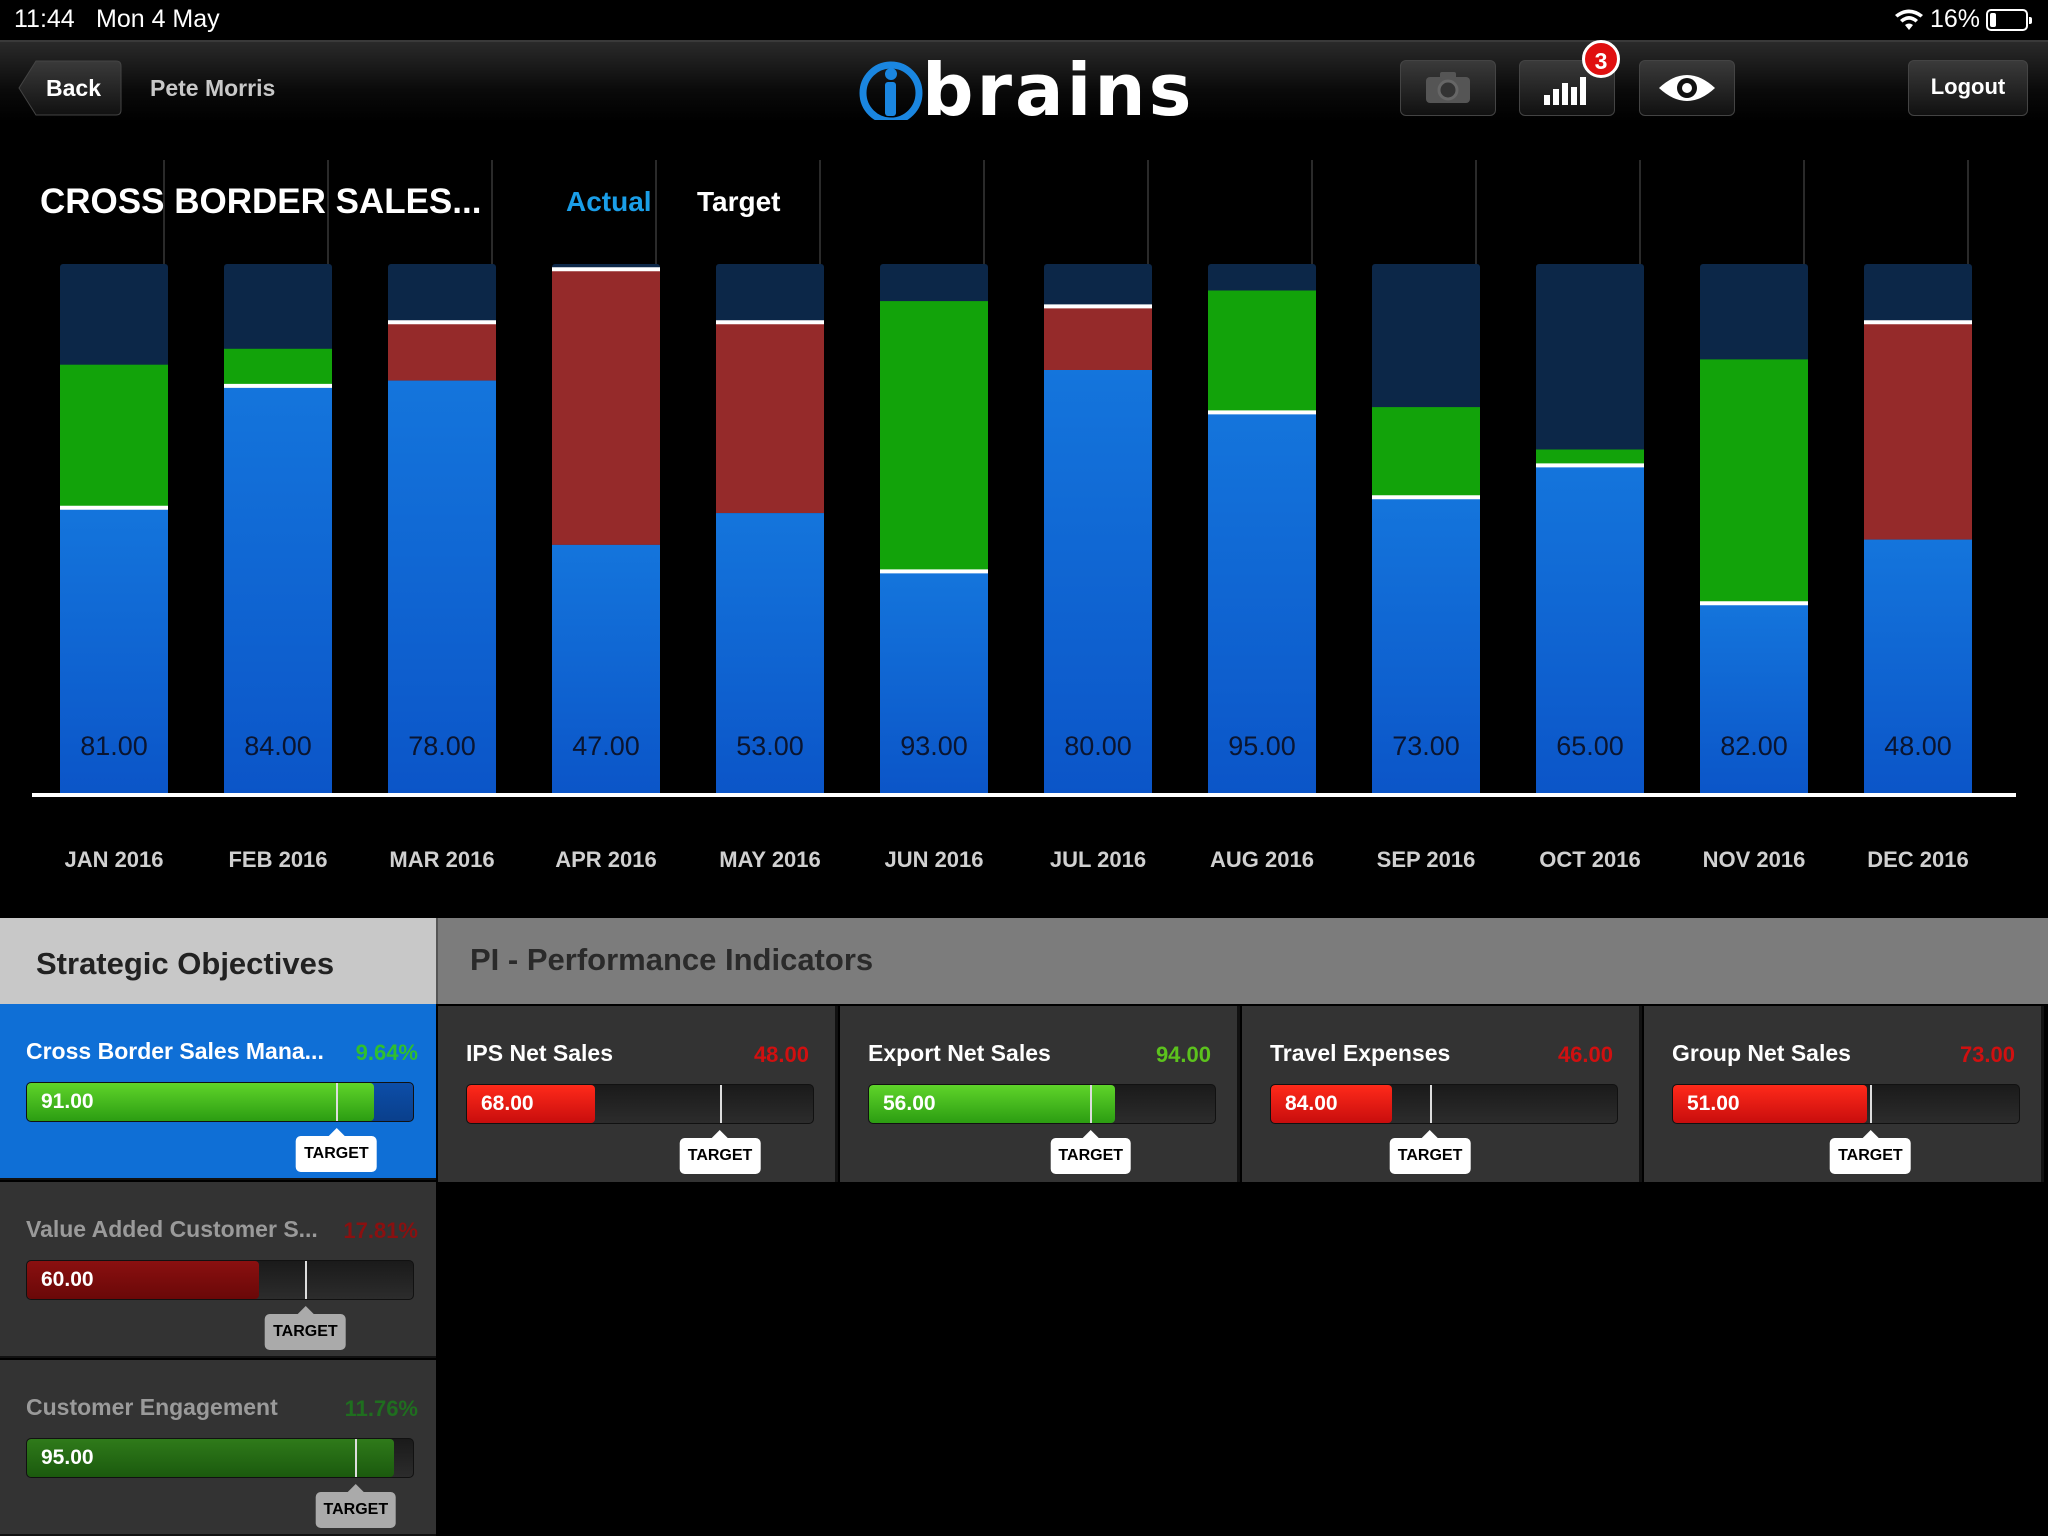 The height and width of the screenshot is (1536, 2048). What do you see at coordinates (1846, 1104) in the screenshot?
I see `progress-track: 51.00` at bounding box center [1846, 1104].